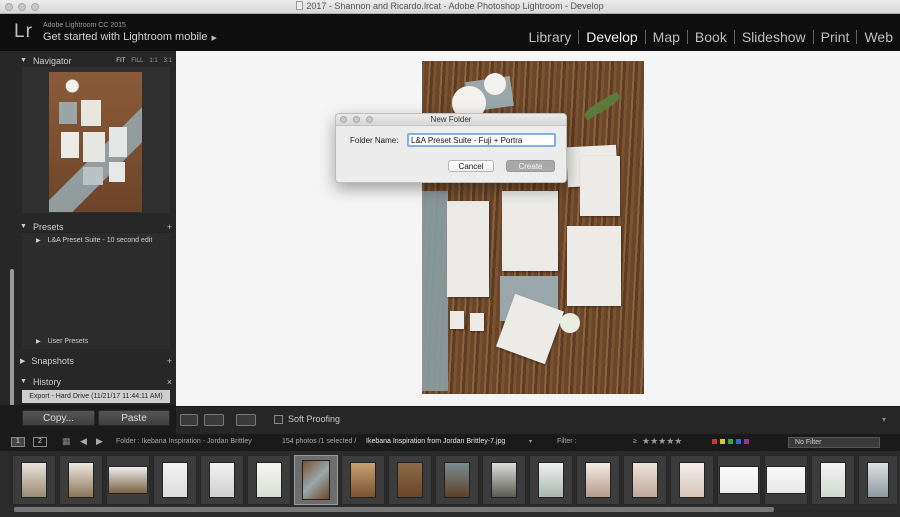 This screenshot has width=900, height=517. I want to click on paste-settings-button: Paste, so click(134, 418).